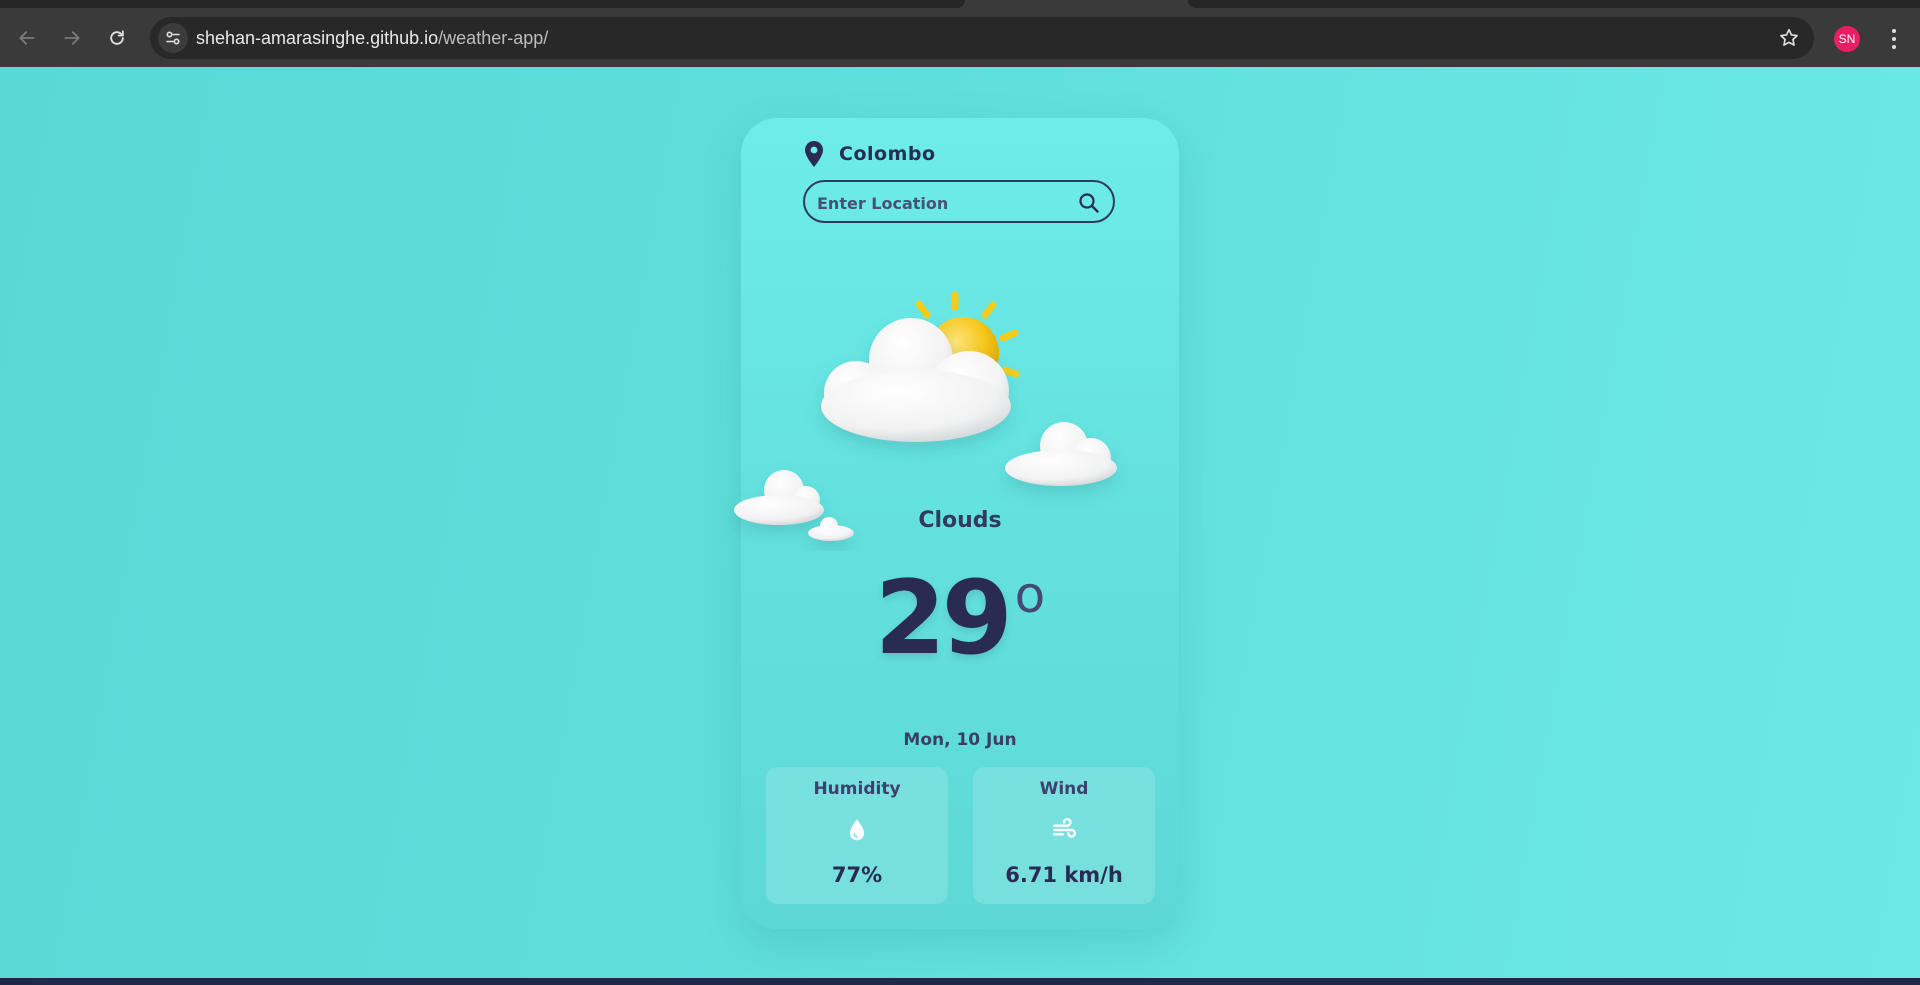 The width and height of the screenshot is (1920, 985). What do you see at coordinates (1064, 875) in the screenshot?
I see `wind-value: 6.71 km/h` at bounding box center [1064, 875].